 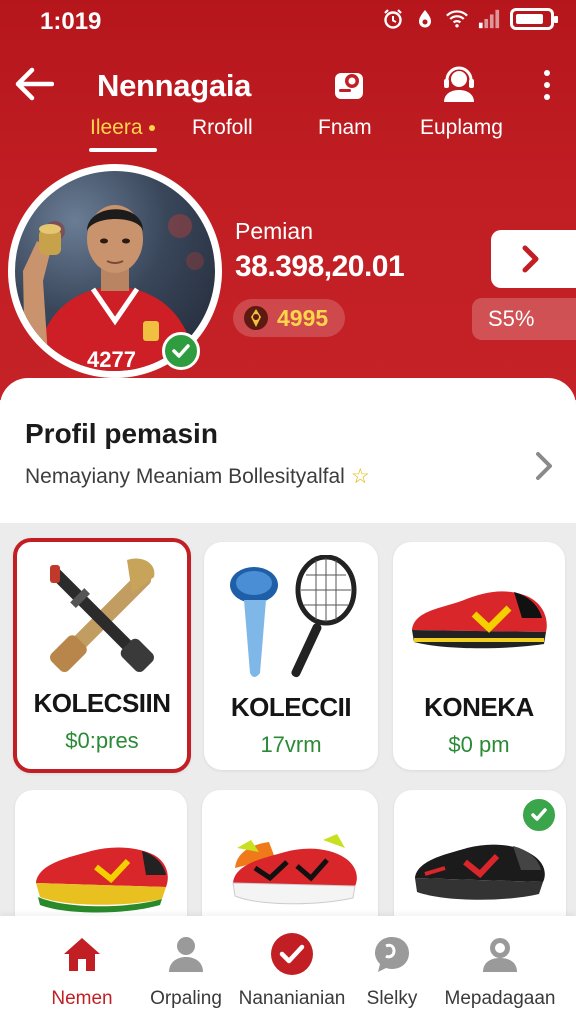 I want to click on selected-check-badge, so click(x=539, y=815).